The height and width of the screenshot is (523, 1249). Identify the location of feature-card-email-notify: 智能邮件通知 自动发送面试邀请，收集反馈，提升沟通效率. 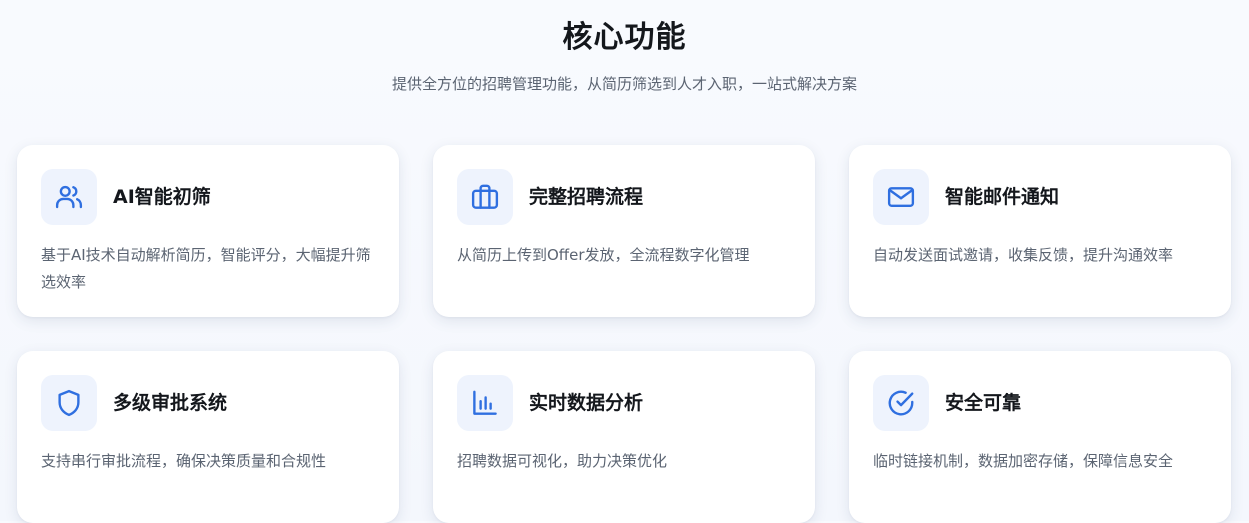
(1040, 231).